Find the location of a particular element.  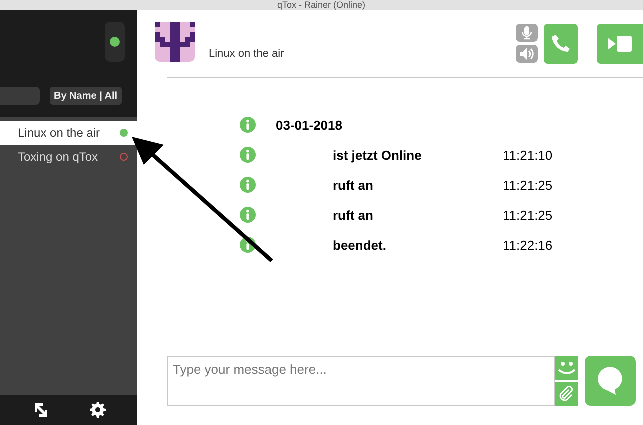

video-icon is located at coordinates (620, 43).